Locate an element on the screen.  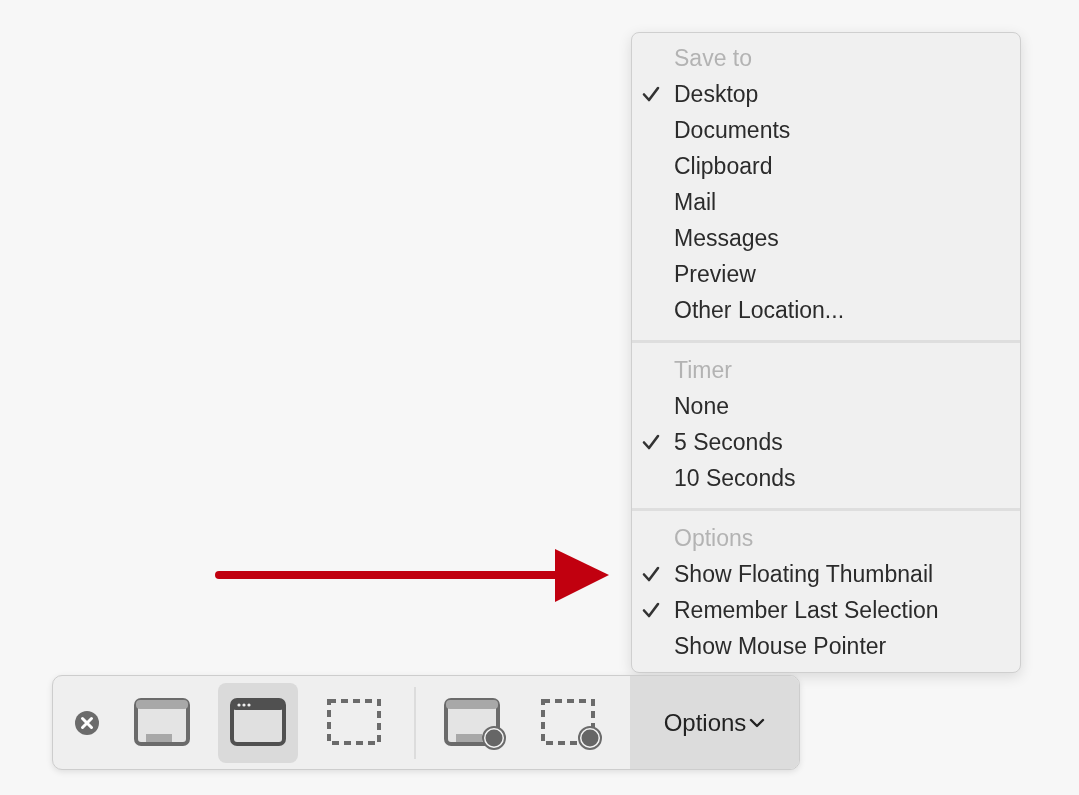
capture-window-button is located at coordinates (258, 722).